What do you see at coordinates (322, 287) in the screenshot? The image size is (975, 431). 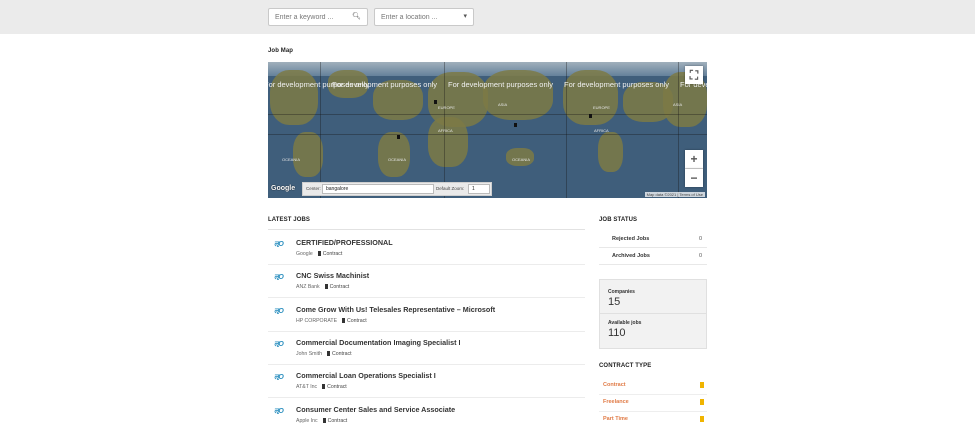 I see `job-meta: ANZ Bank Contract` at bounding box center [322, 287].